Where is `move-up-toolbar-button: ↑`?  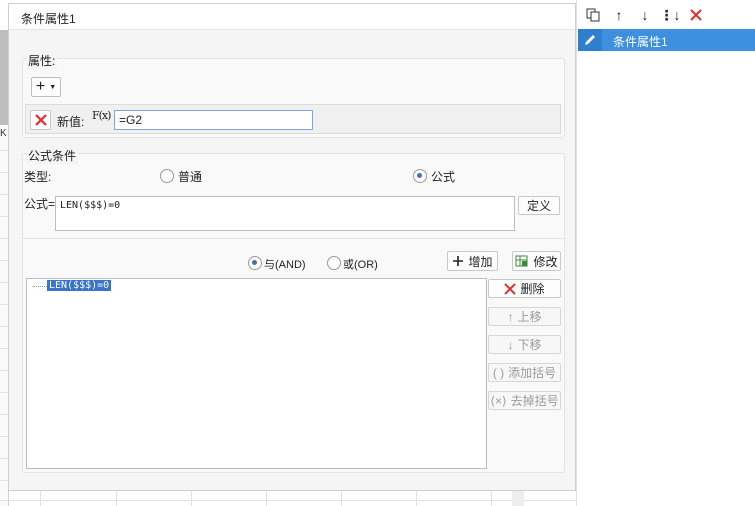
move-up-toolbar-button: ↑ is located at coordinates (619, 15).